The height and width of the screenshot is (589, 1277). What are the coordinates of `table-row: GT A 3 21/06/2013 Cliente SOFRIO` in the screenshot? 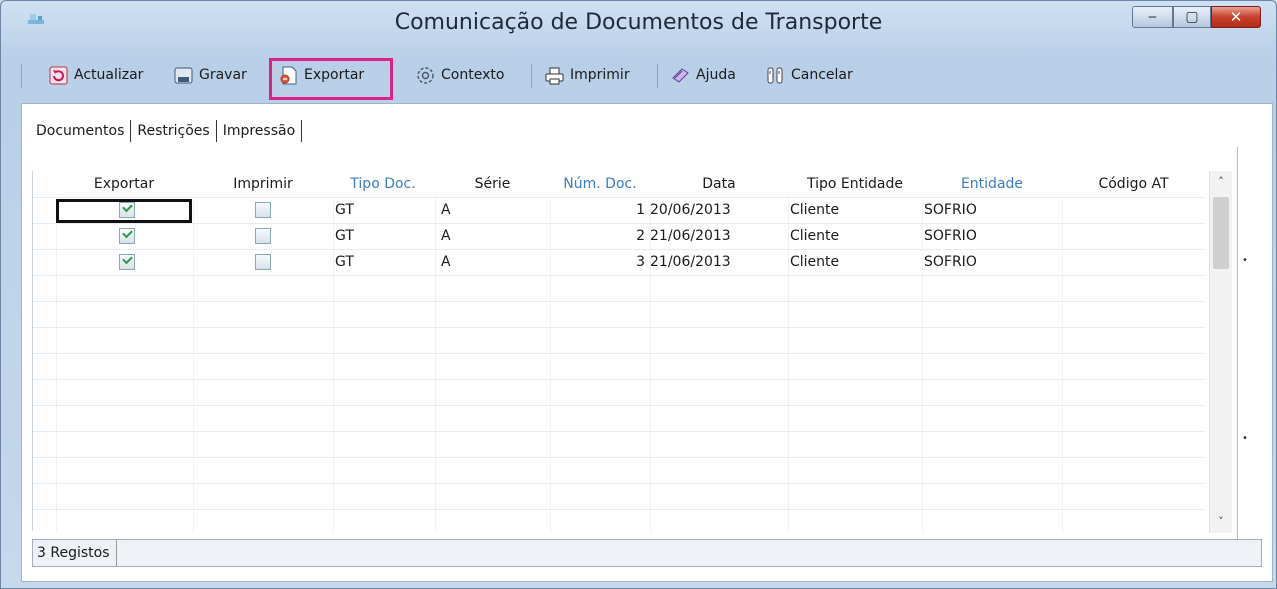 It's located at (619, 262).